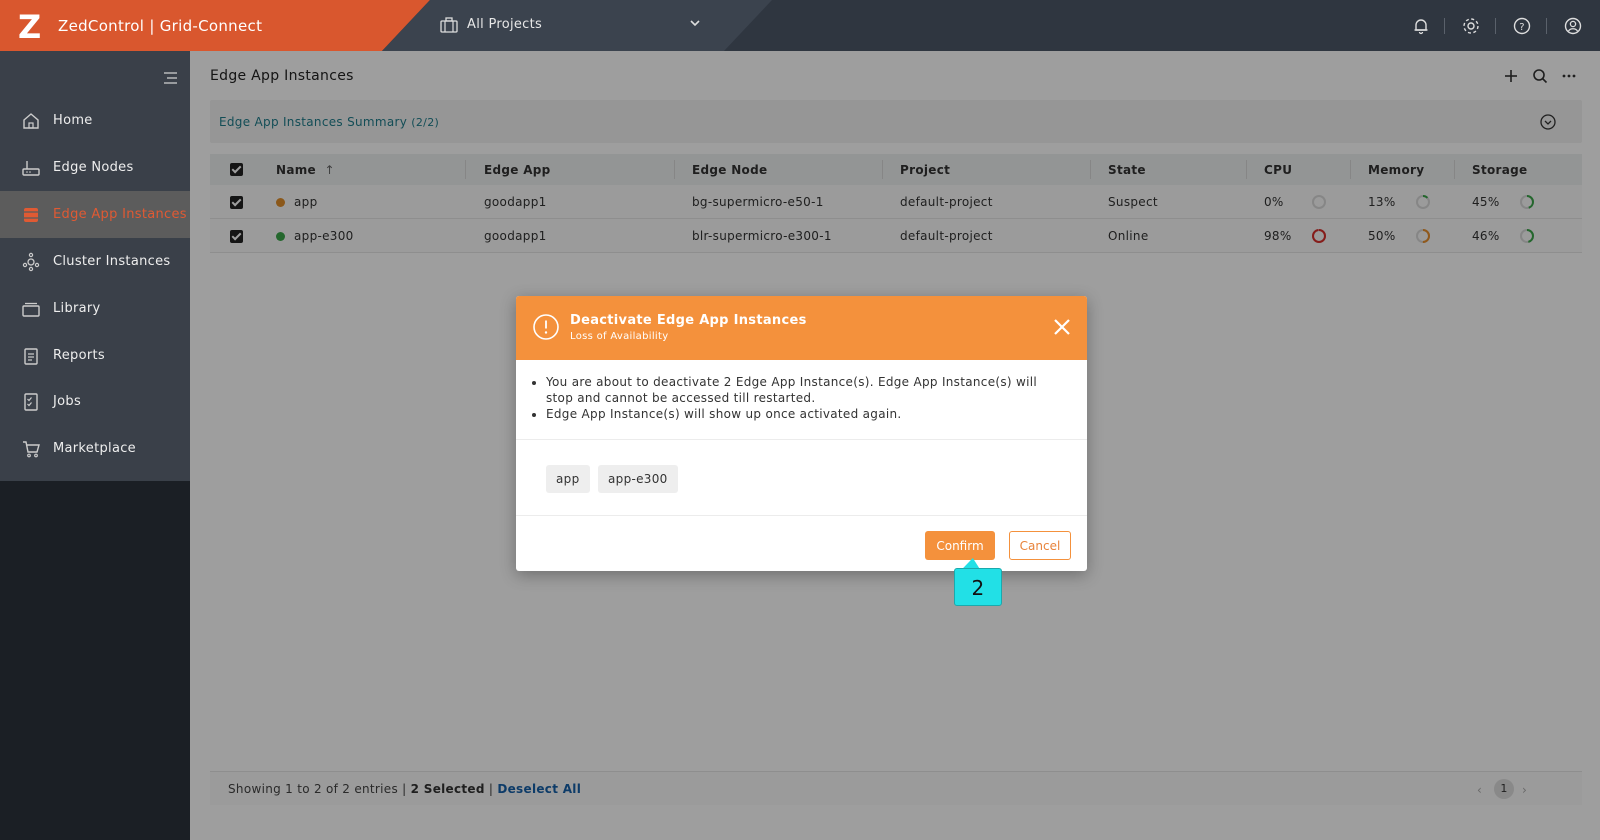 This screenshot has width=1600, height=840. What do you see at coordinates (73, 120) in the screenshot?
I see `sidebar-item-label: Home` at bounding box center [73, 120].